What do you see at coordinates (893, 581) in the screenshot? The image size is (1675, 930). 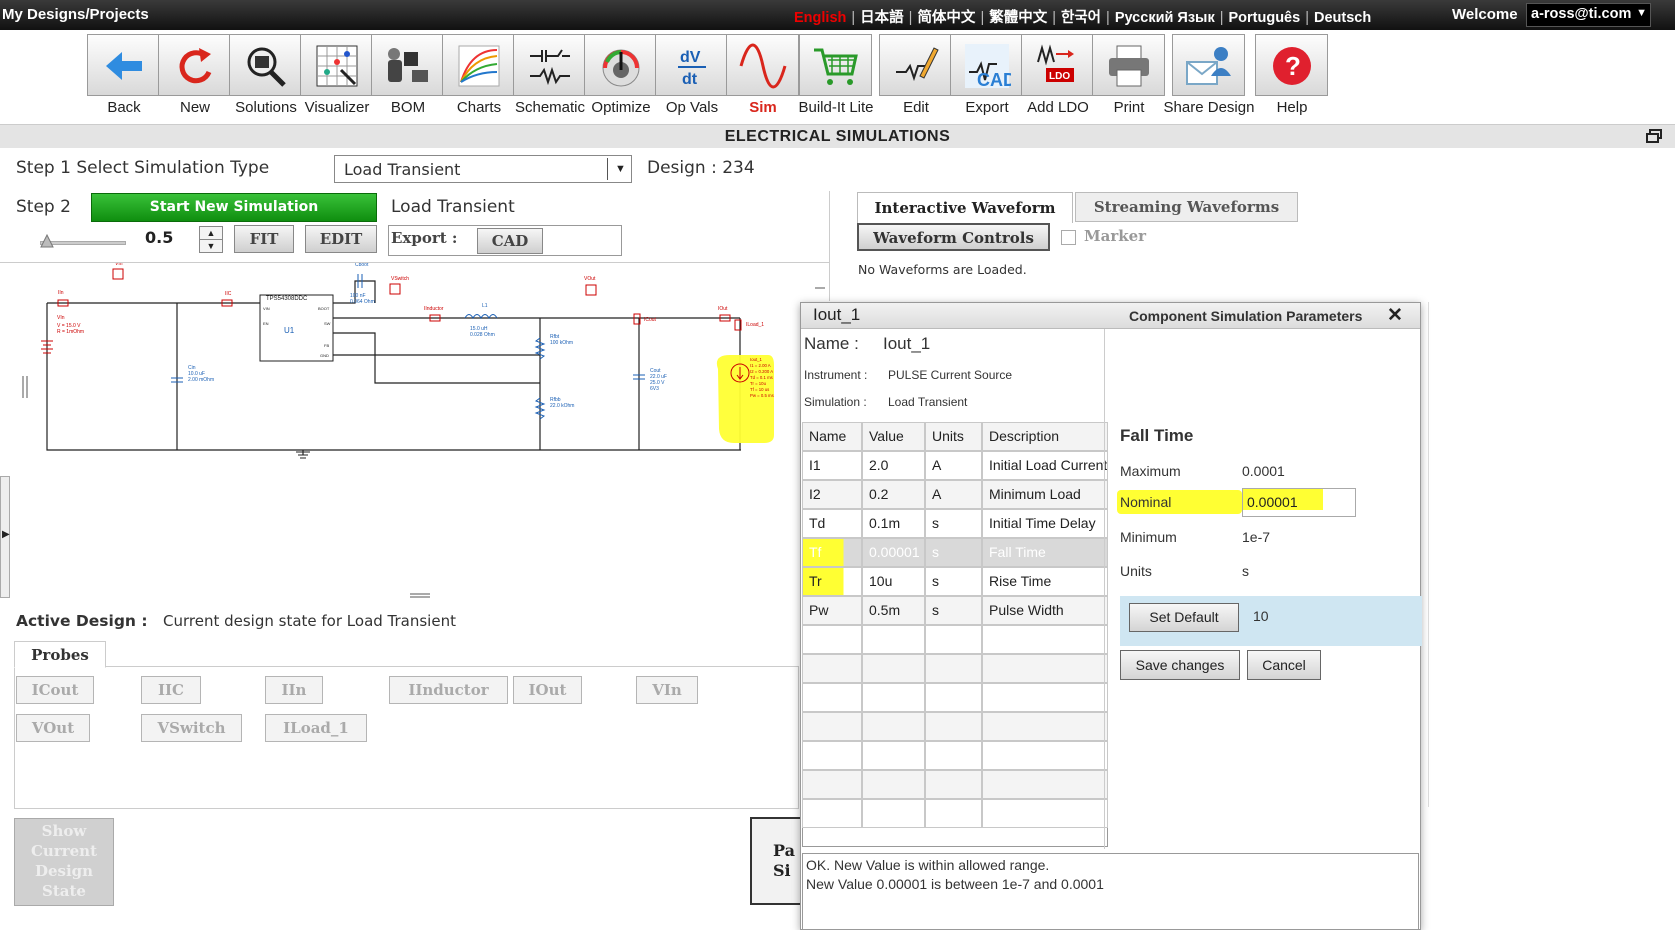 I see `table-cell: 10u` at bounding box center [893, 581].